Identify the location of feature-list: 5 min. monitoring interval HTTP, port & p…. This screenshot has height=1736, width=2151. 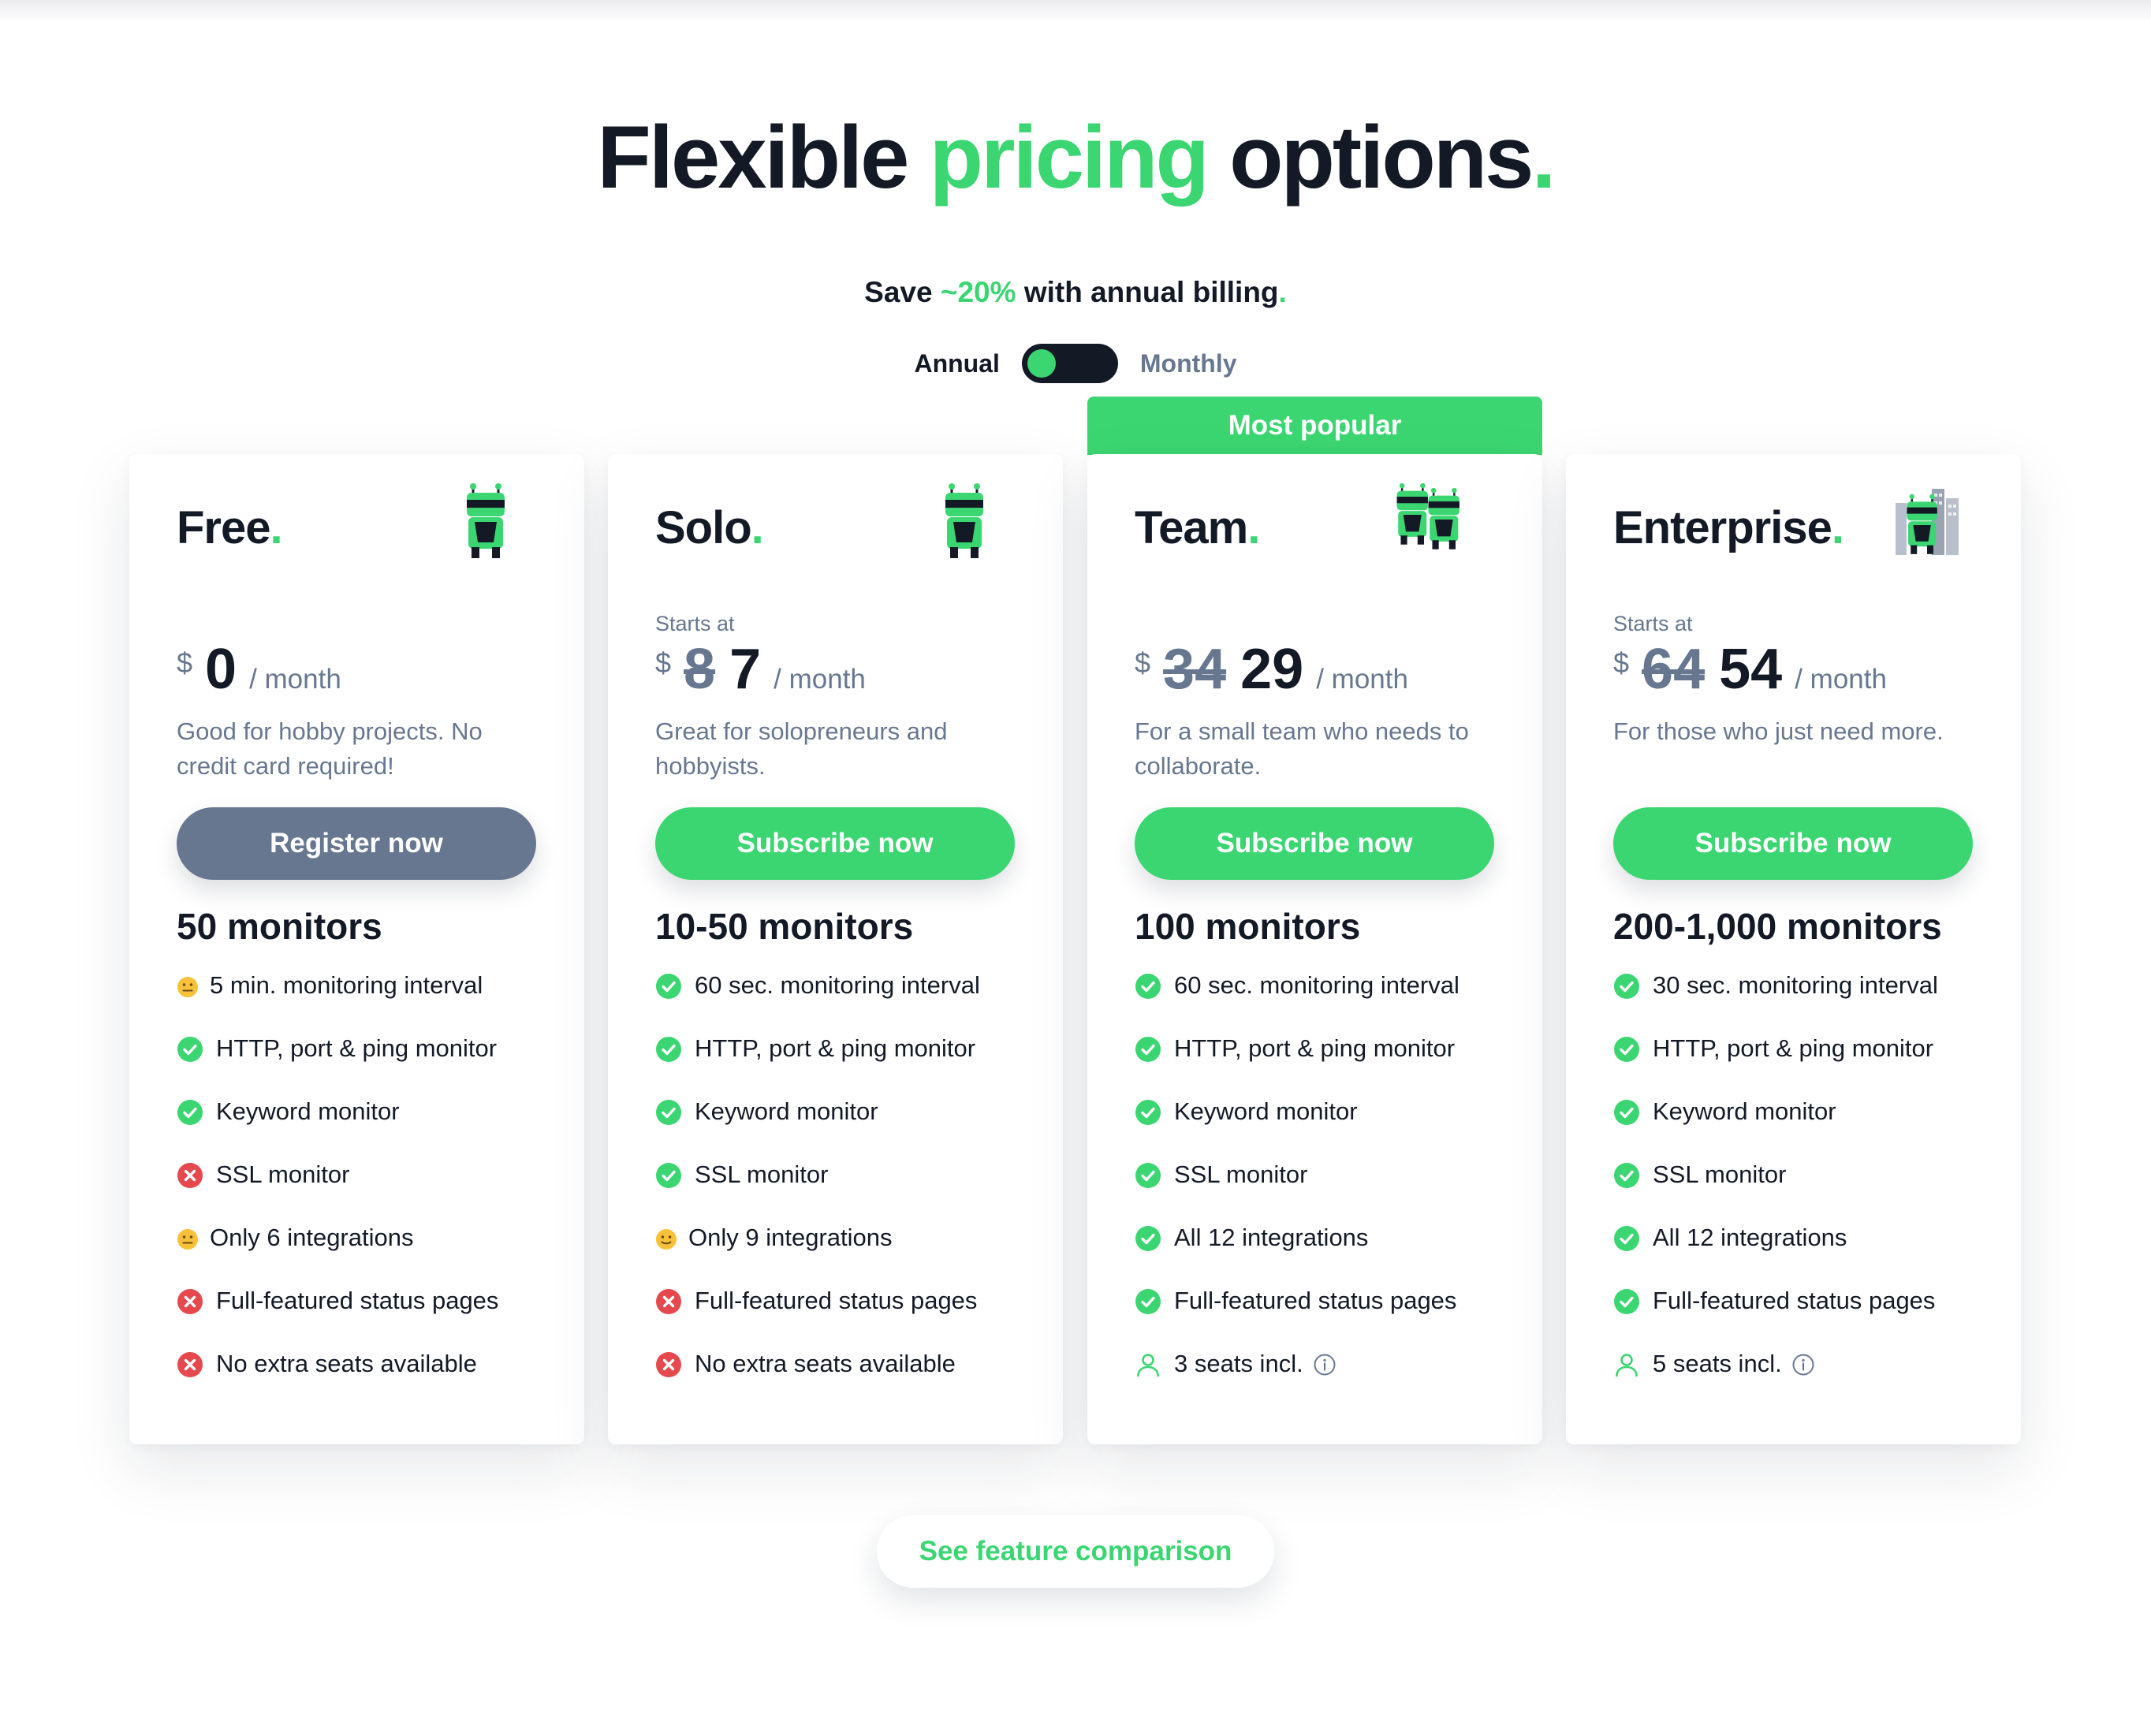
(366, 1190).